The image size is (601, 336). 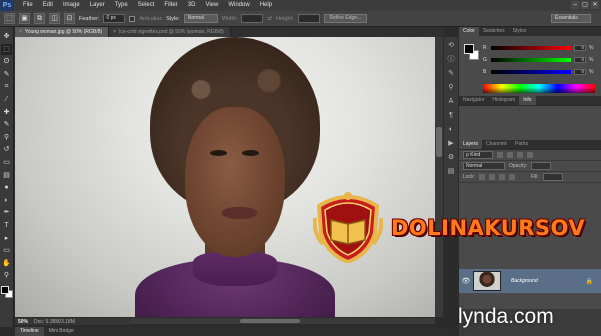 I want to click on tab-timeline: Timeline, so click(x=29, y=331).